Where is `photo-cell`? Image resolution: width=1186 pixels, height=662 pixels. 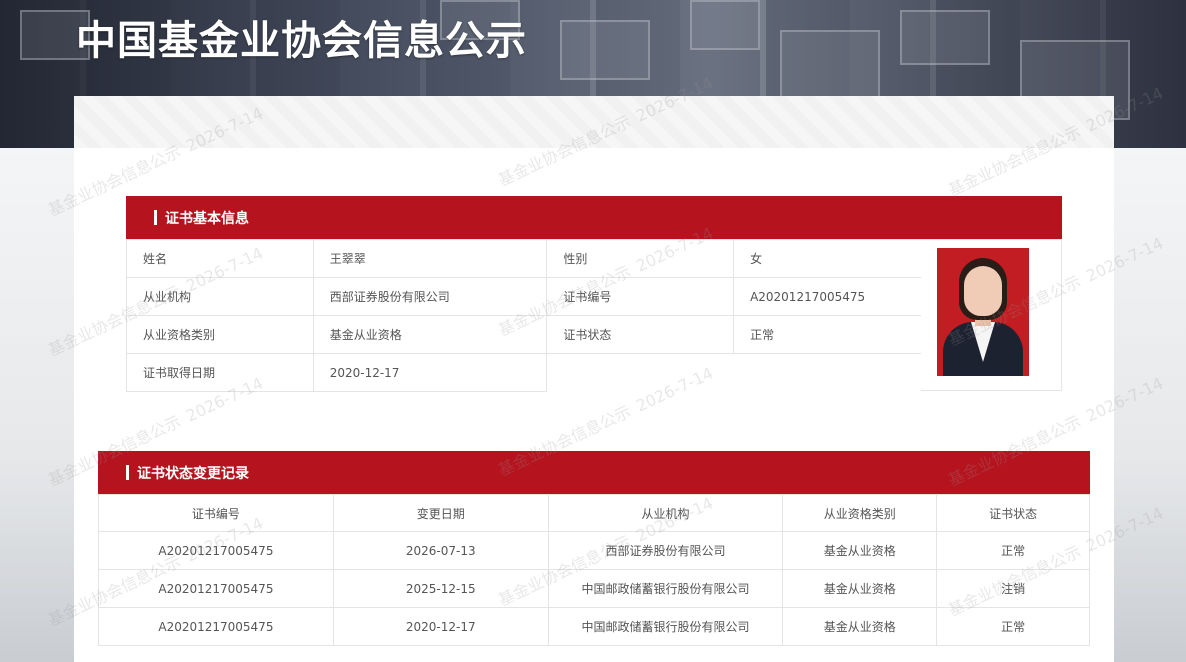 photo-cell is located at coordinates (991, 315).